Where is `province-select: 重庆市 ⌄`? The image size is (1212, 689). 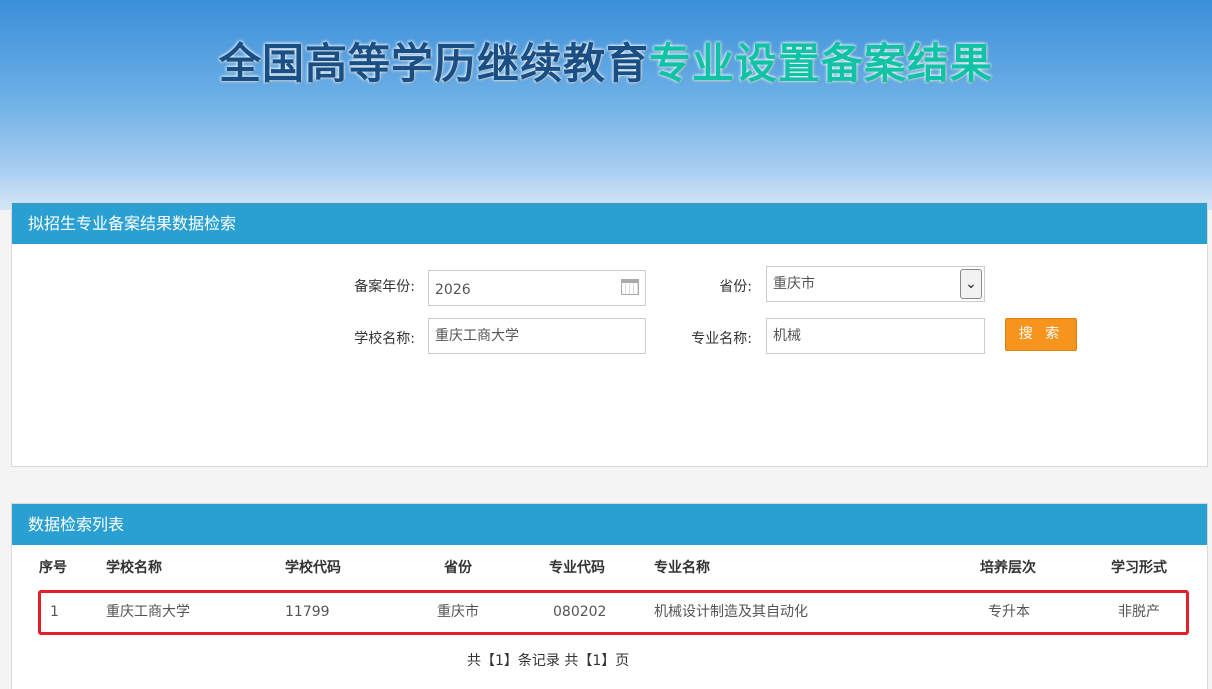
province-select: 重庆市 ⌄ is located at coordinates (875, 284).